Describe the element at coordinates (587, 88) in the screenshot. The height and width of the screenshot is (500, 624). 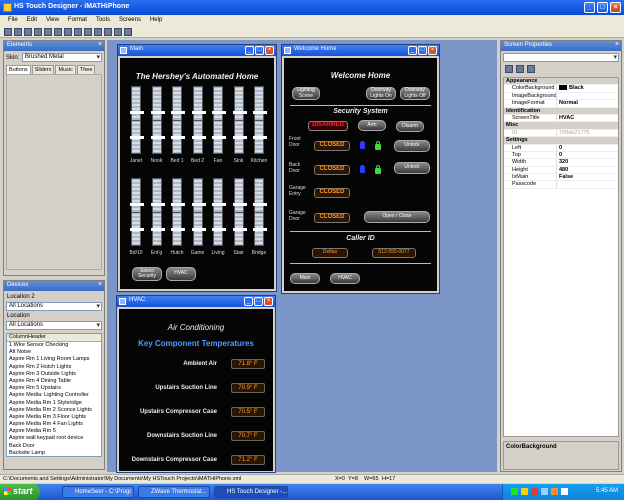
I see `property-value: Black` at that location.